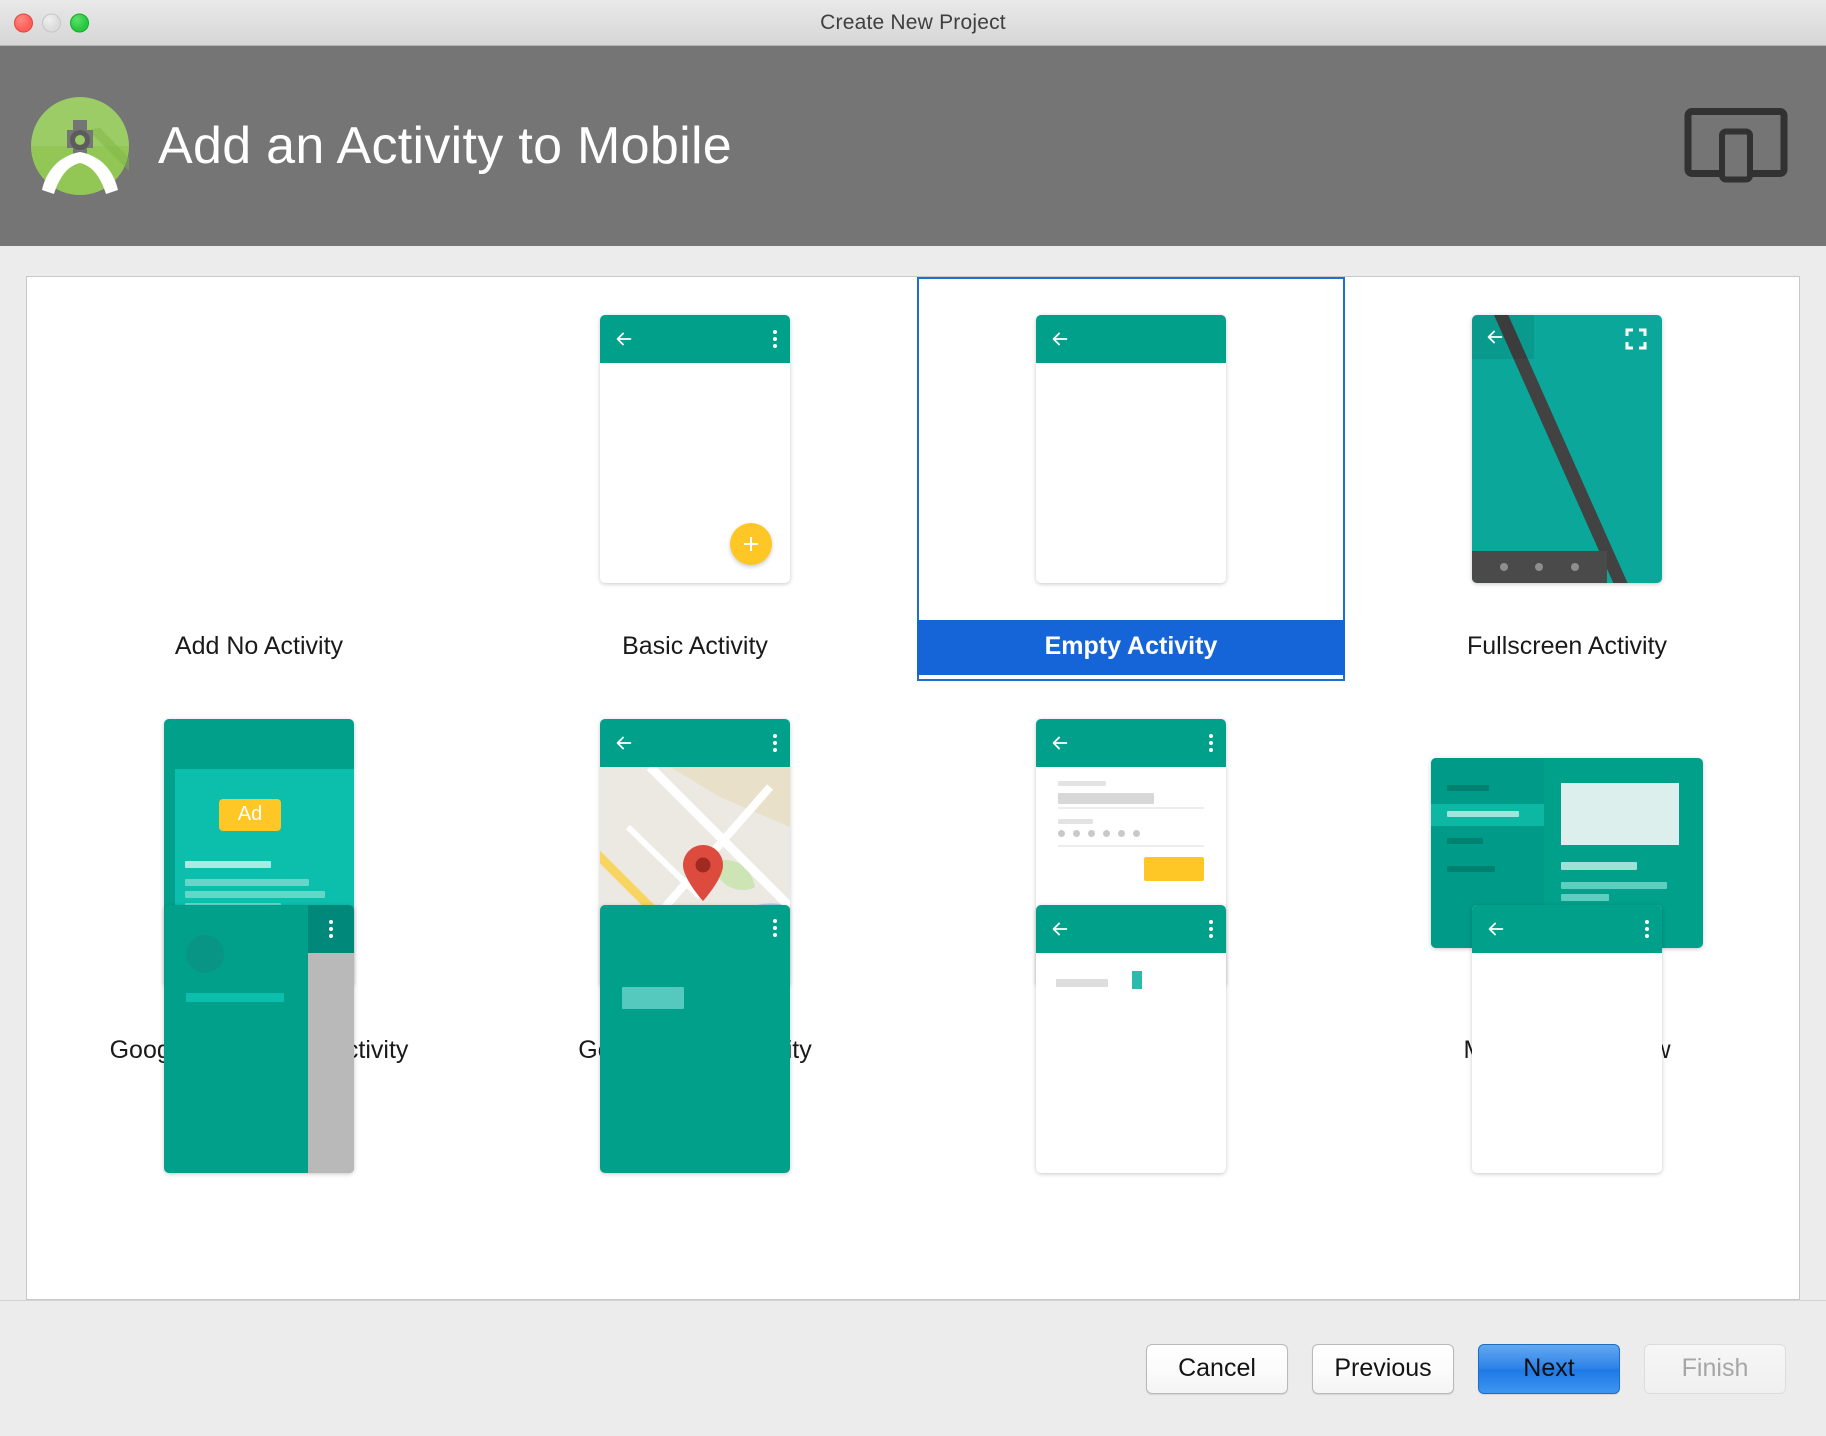 Image resolution: width=1826 pixels, height=1436 pixels. Describe the element at coordinates (1539, 566) in the screenshot. I see `navigation-bar` at that location.